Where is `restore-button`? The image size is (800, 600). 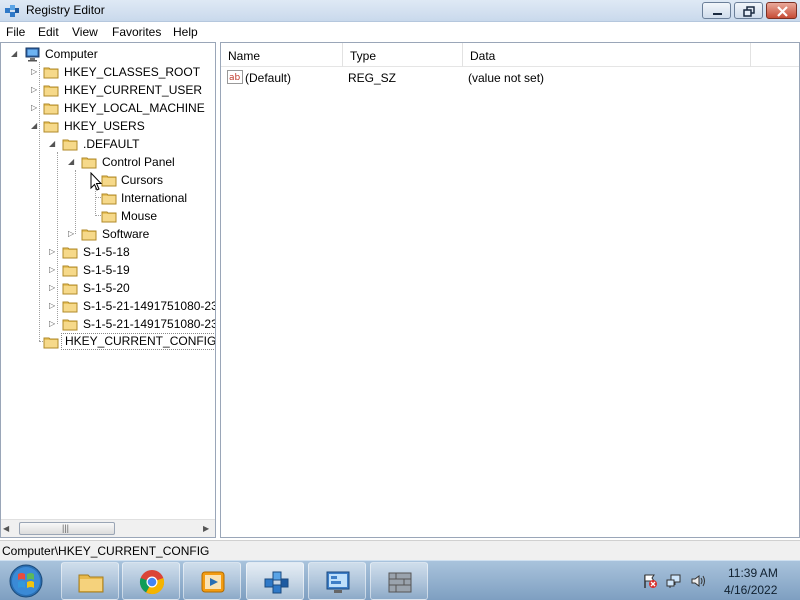
restore-button is located at coordinates (748, 10).